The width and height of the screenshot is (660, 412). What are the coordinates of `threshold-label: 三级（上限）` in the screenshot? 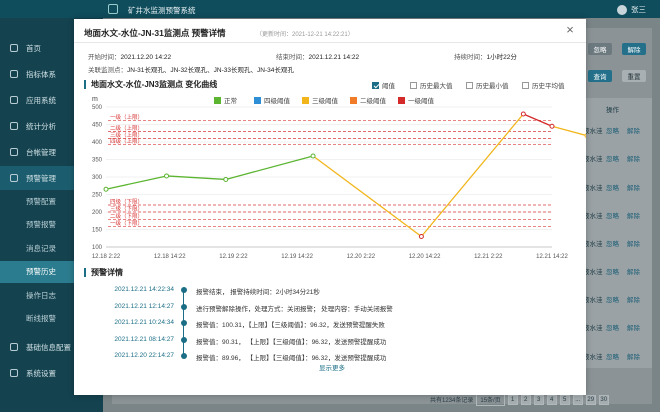 It's located at (126, 135).